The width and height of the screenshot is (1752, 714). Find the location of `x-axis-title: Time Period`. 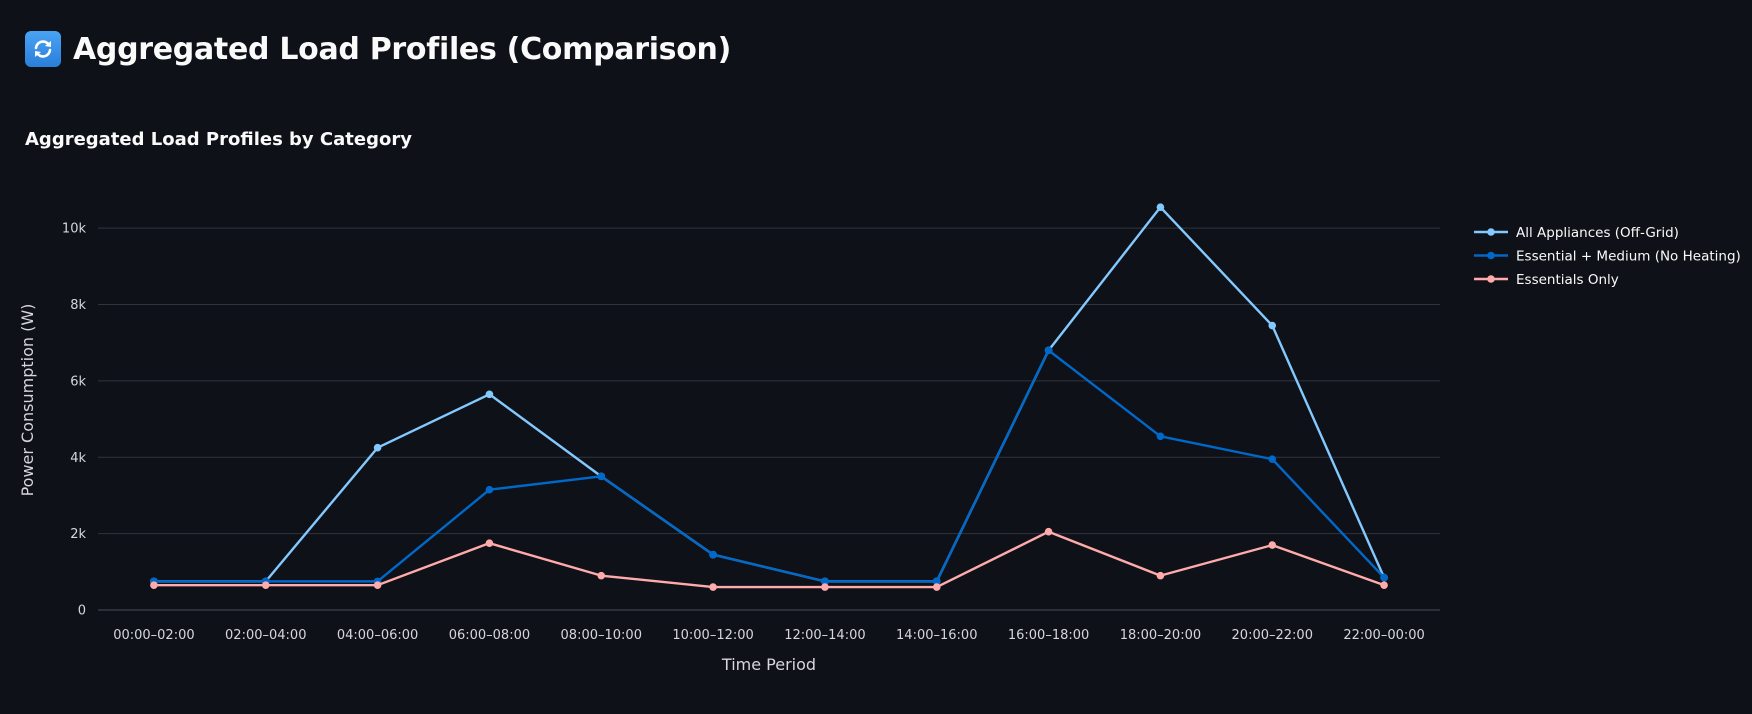

x-axis-title: Time Period is located at coordinates (768, 664).